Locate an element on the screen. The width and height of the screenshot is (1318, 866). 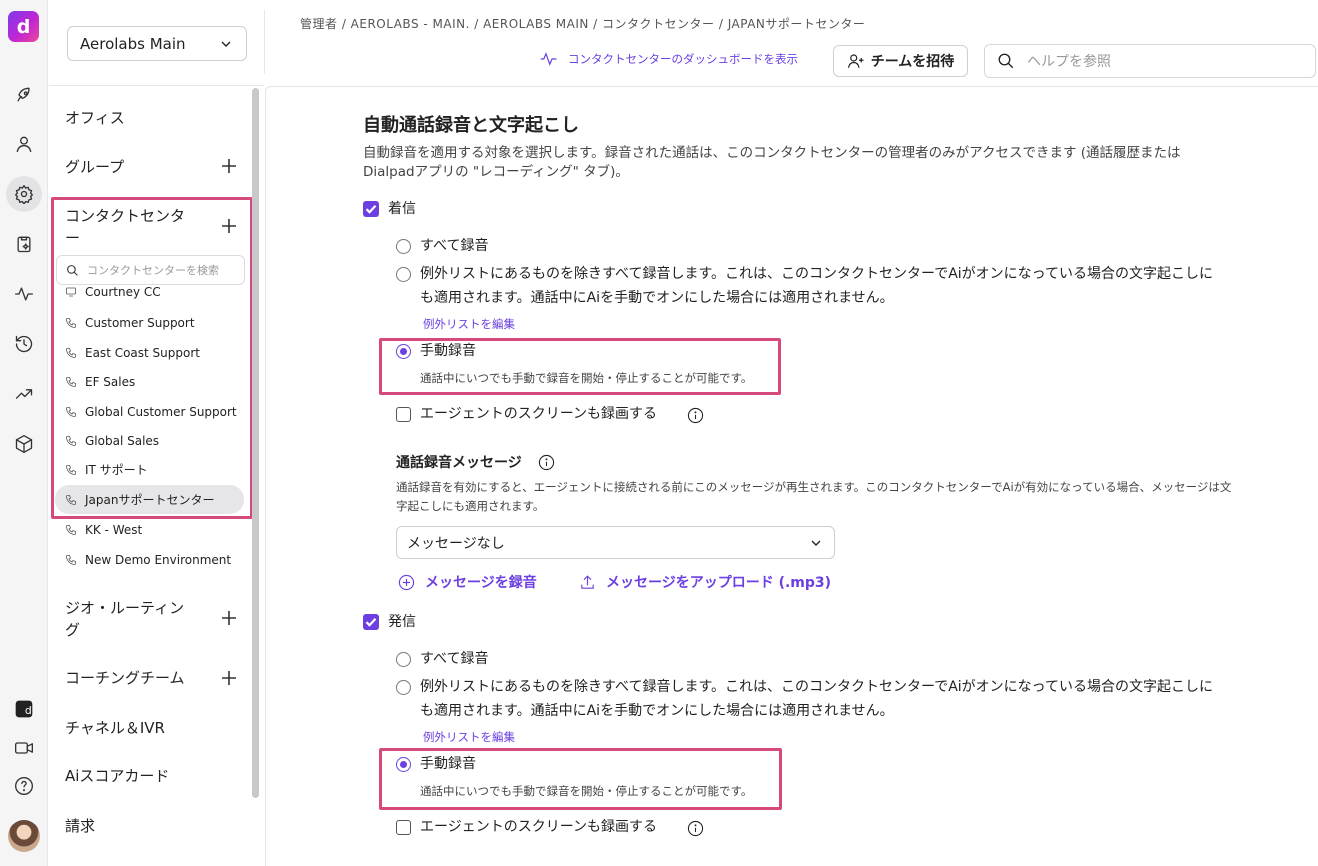
incoming-edit-exceptions-link: 例外リストを編集 is located at coordinates (469, 324).